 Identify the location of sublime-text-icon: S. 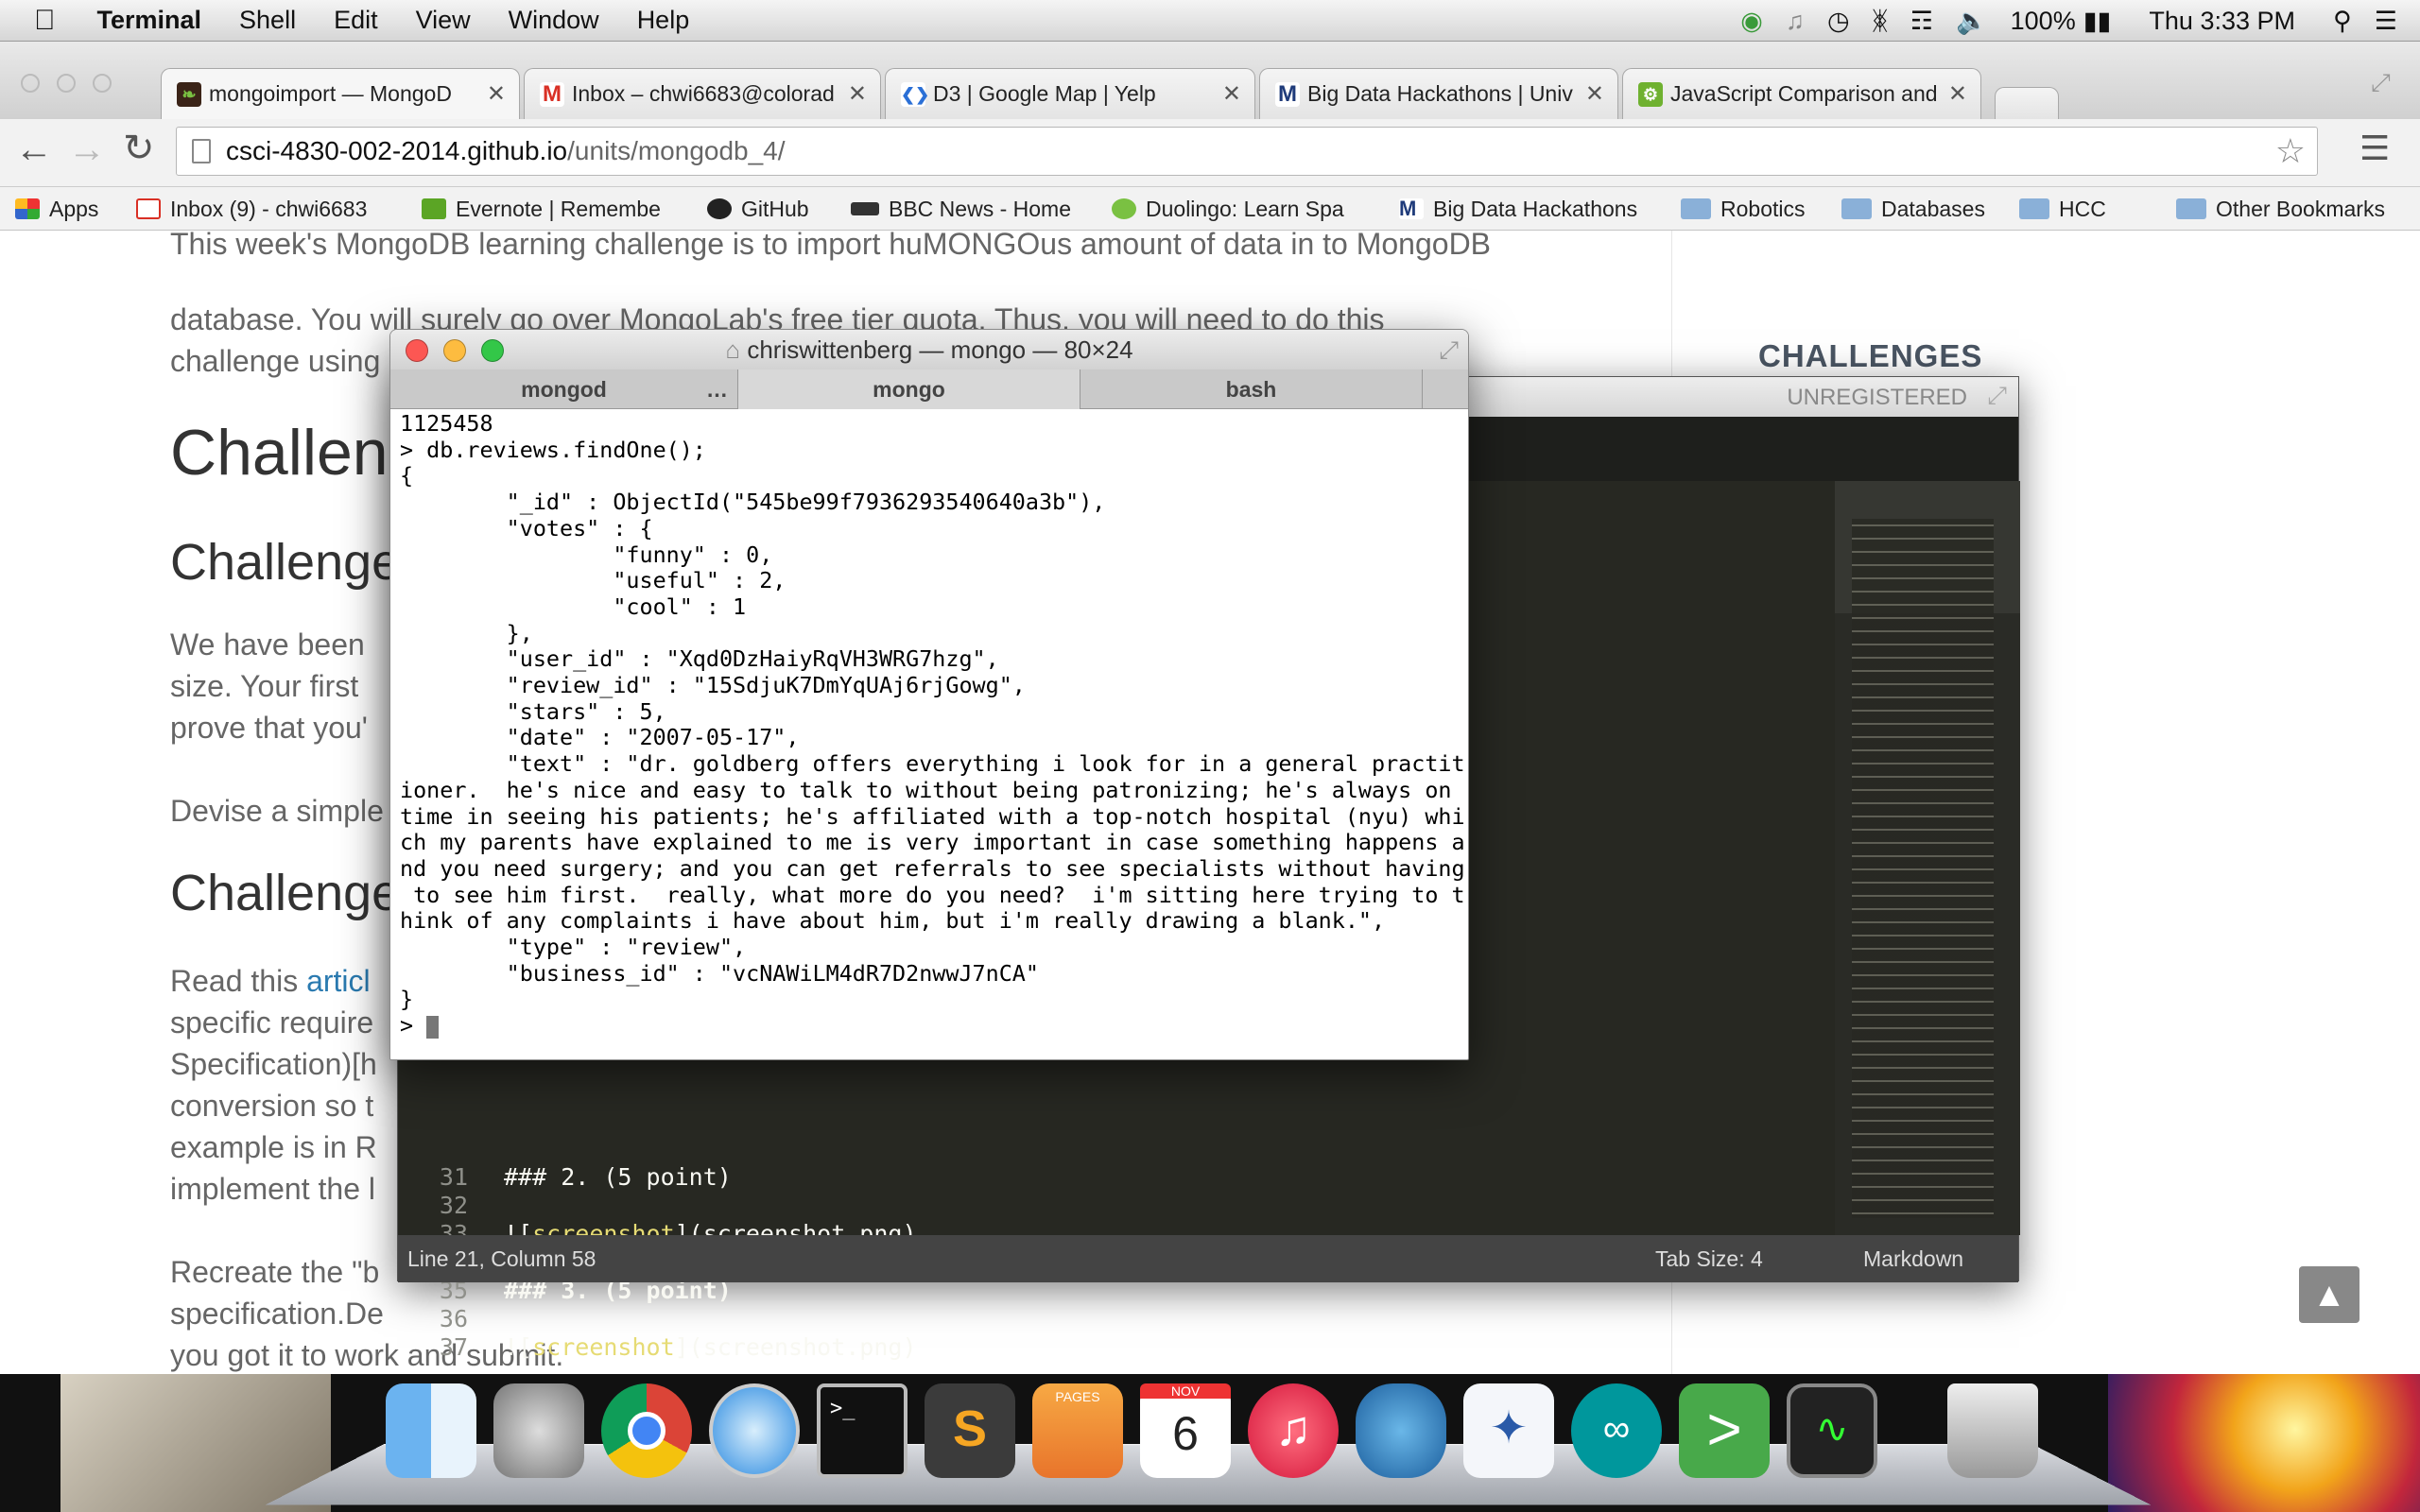
(970, 1430).